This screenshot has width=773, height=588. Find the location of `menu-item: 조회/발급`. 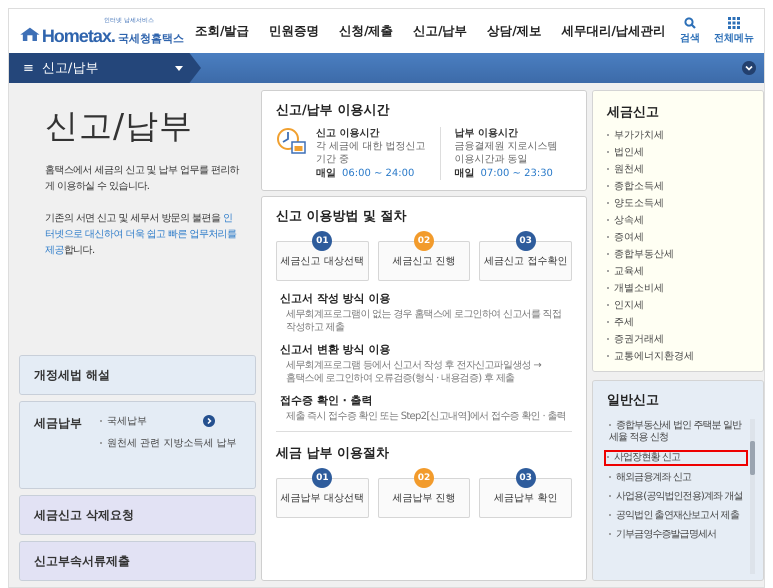

menu-item: 조회/발급 is located at coordinates (222, 31).